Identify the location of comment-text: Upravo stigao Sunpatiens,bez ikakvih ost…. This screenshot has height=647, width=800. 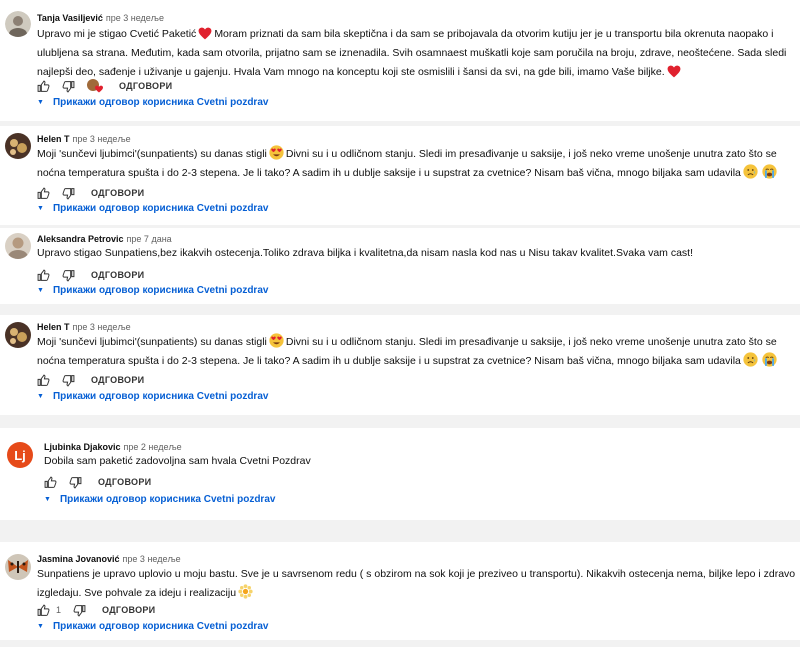
(365, 253).